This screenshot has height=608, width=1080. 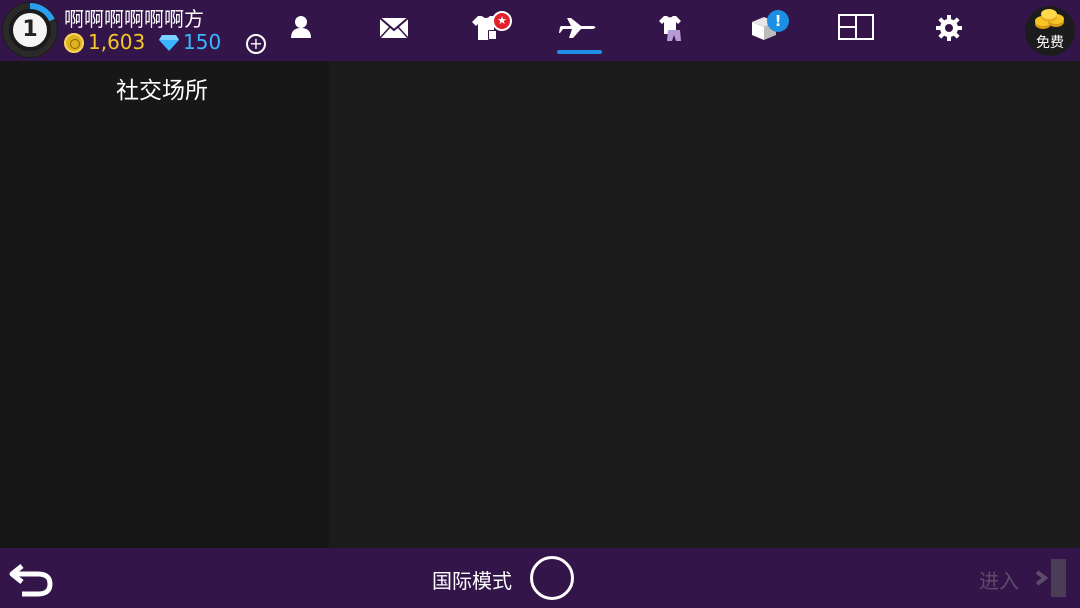 What do you see at coordinates (502, 21) in the screenshot?
I see `star-badge-icon: ★` at bounding box center [502, 21].